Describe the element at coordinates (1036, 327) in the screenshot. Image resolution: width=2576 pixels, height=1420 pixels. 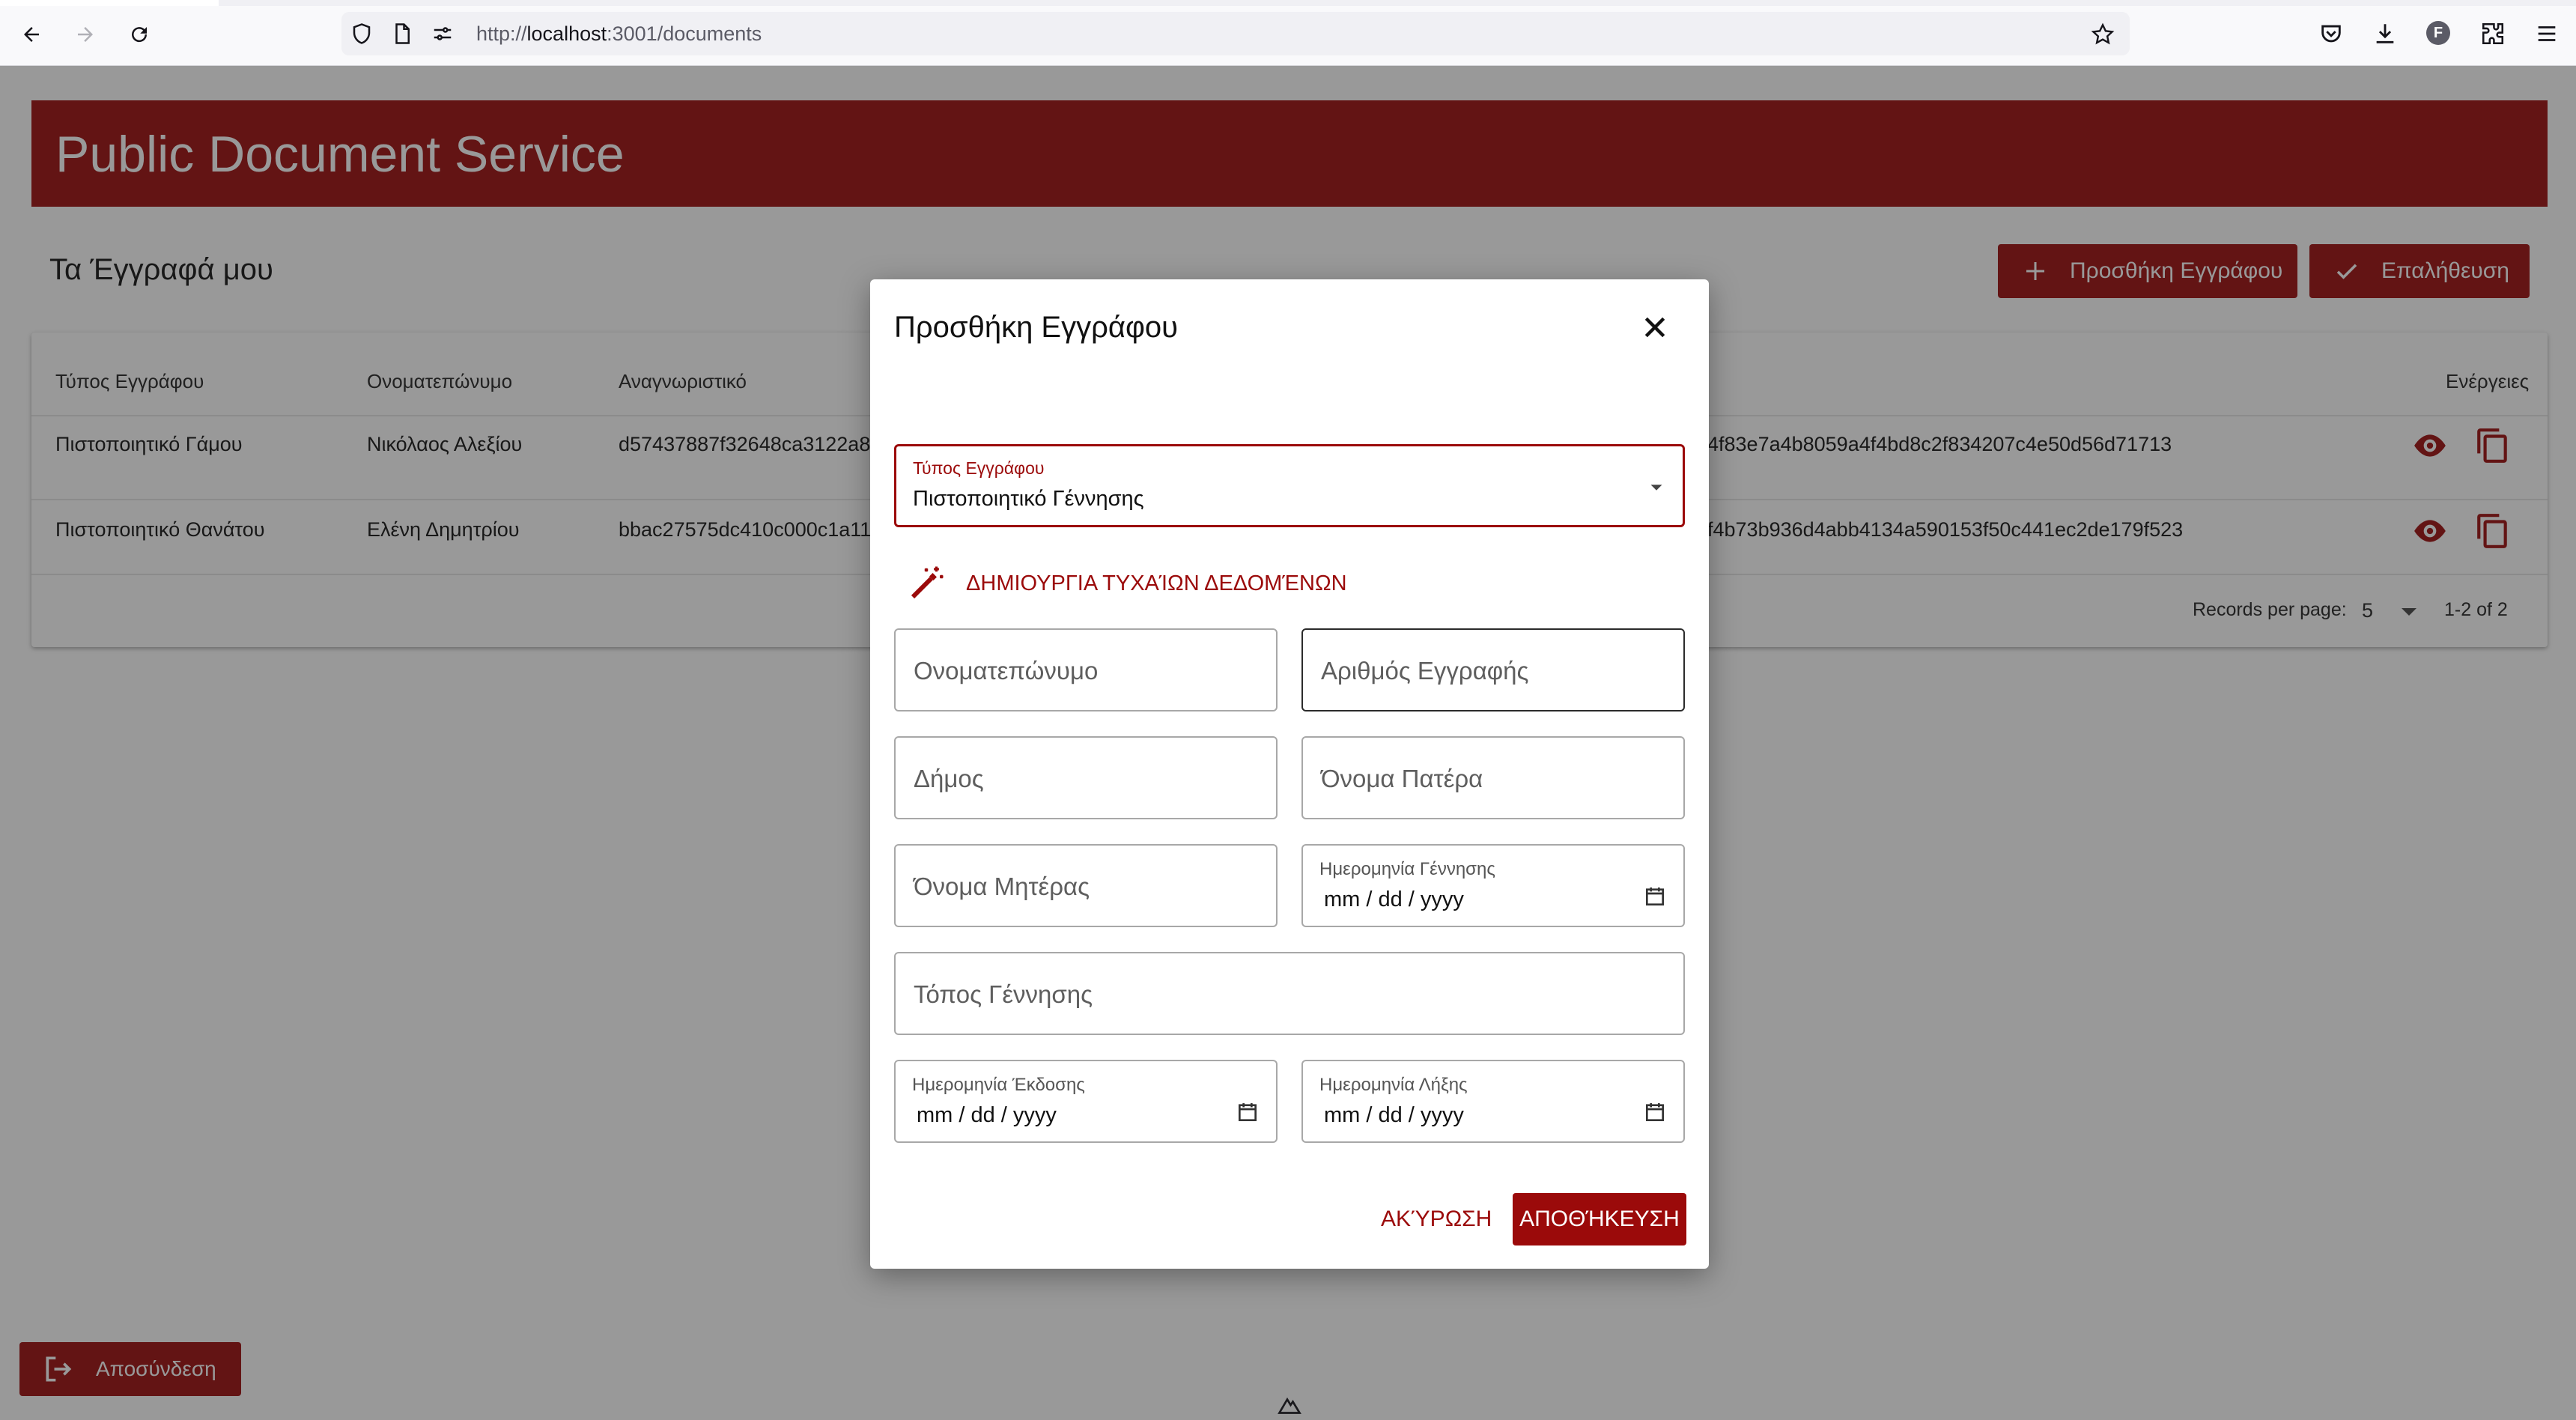
I see `dialog-title: Προσθήκη Εγγράφου` at that location.